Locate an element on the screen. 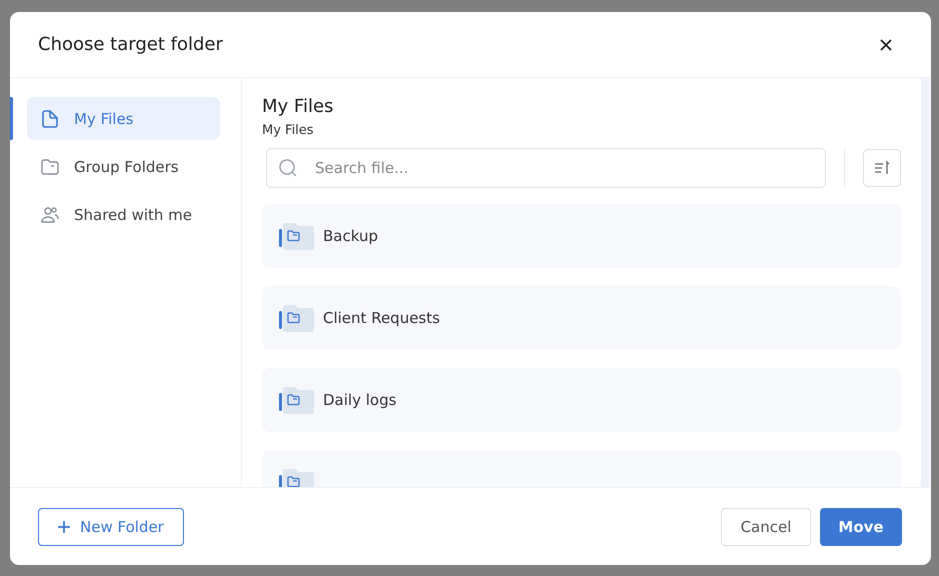 The width and height of the screenshot is (939, 576). search-icon is located at coordinates (288, 168).